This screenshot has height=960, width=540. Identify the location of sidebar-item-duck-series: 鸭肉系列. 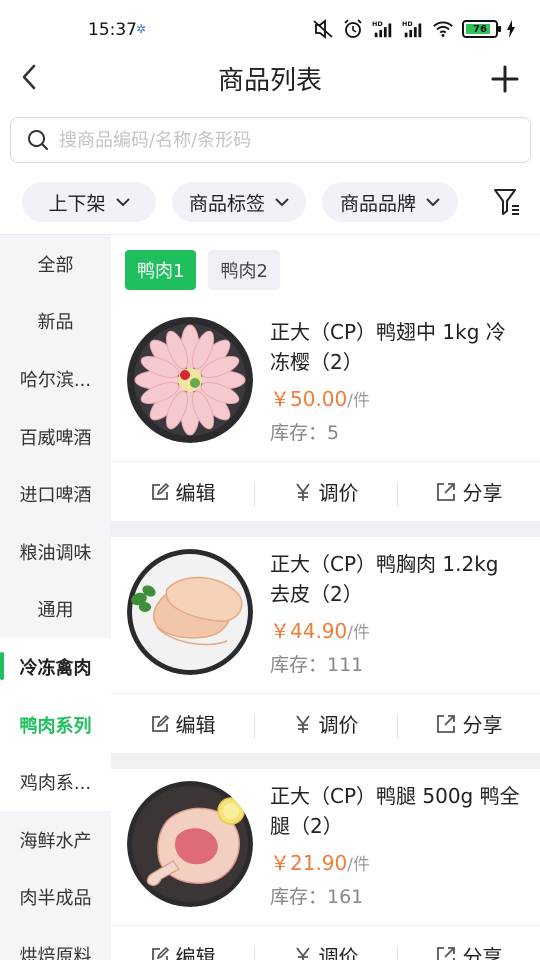
(55, 724).